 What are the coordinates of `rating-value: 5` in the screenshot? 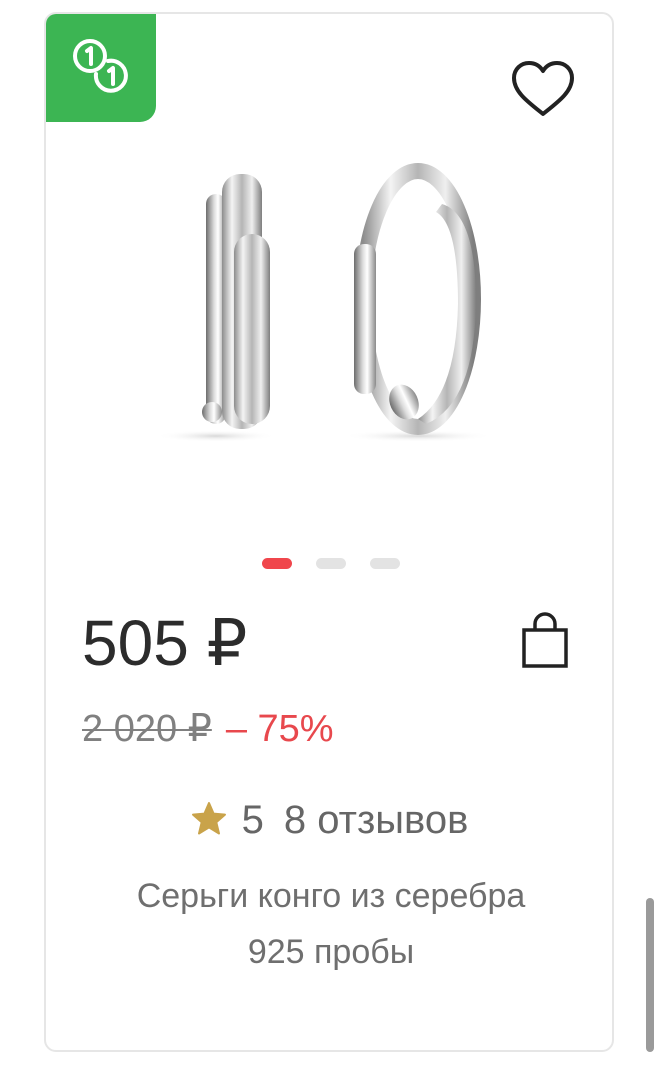 It's located at (252, 820).